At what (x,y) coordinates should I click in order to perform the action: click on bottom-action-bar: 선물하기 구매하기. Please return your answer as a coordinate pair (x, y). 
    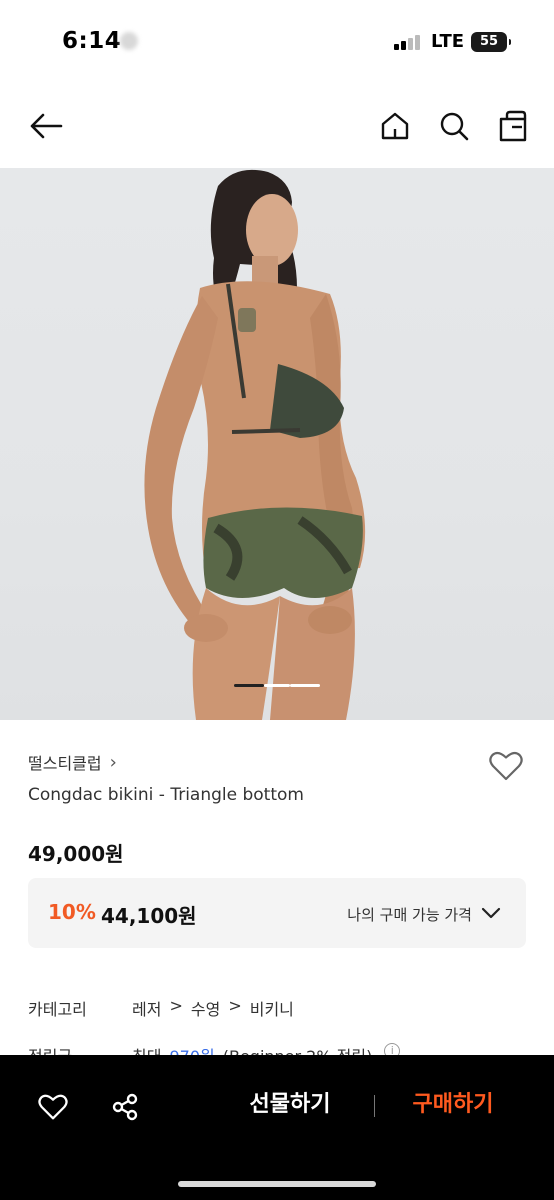
    Looking at the image, I should click on (277, 1127).